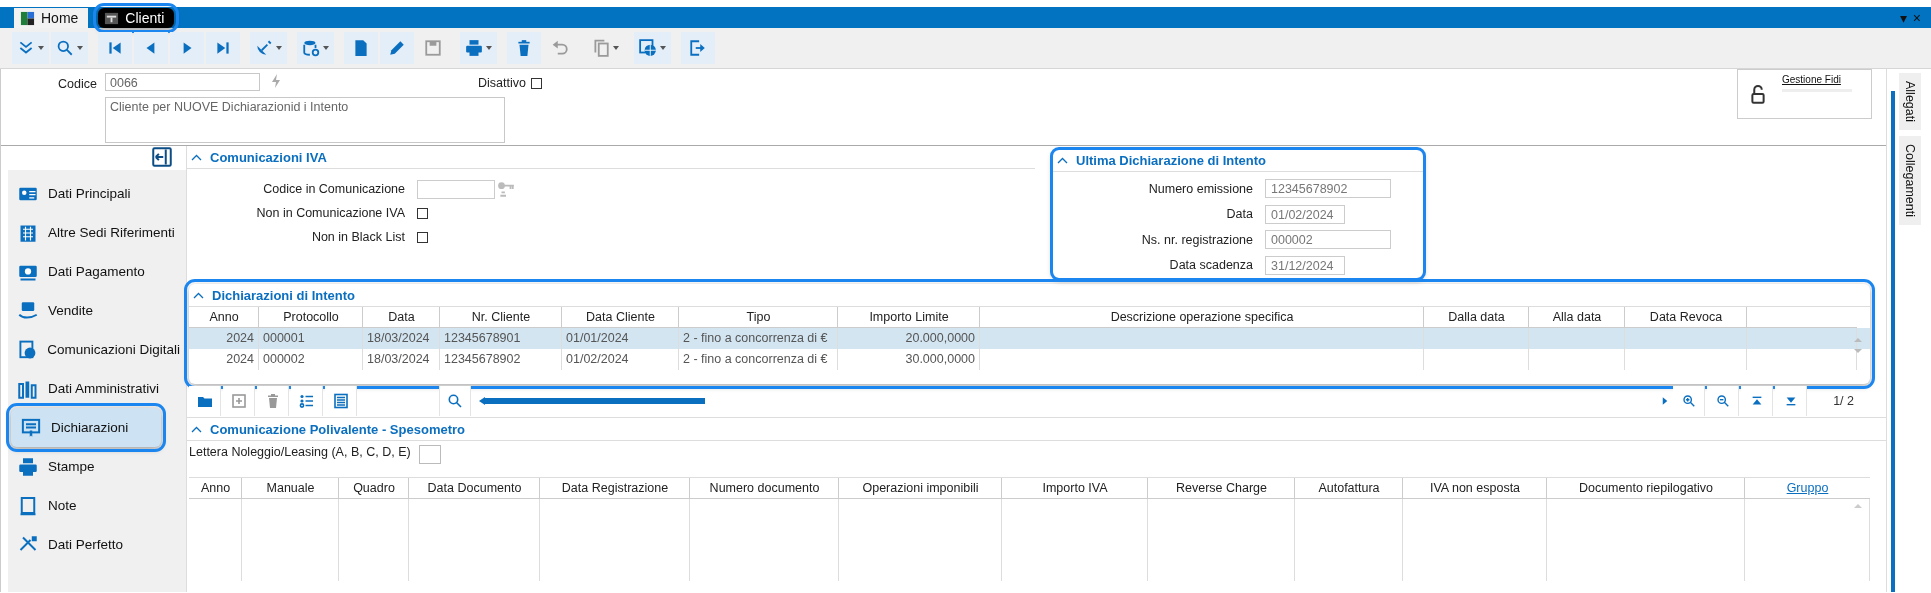 The height and width of the screenshot is (593, 1931). I want to click on sidebar-item: Dati Perfetto, so click(97, 544).